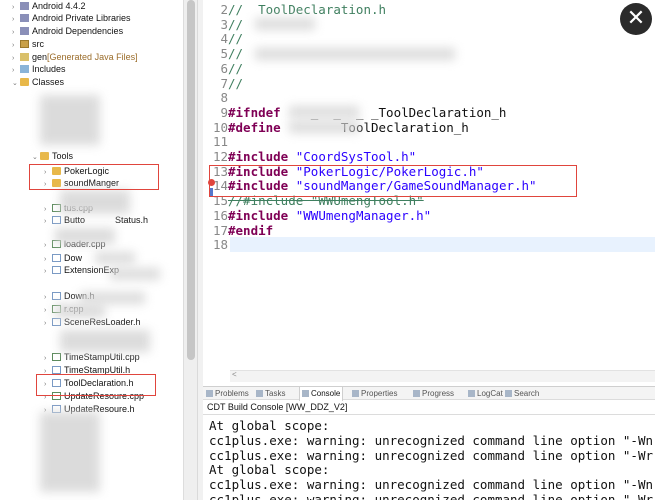 The height and width of the screenshot is (500, 655). I want to click on explorer-scroll-thumb, so click(191, 180).